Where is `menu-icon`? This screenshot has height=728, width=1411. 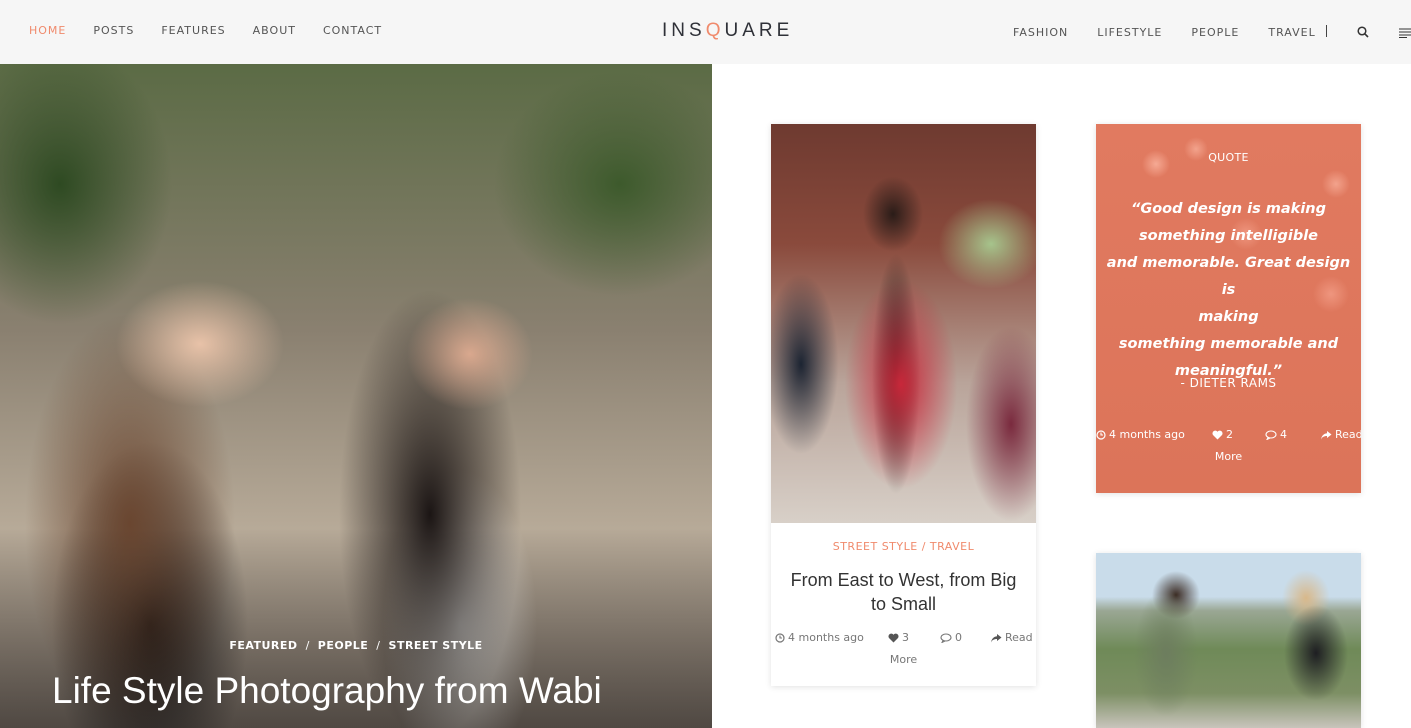
menu-icon is located at coordinates (1405, 33).